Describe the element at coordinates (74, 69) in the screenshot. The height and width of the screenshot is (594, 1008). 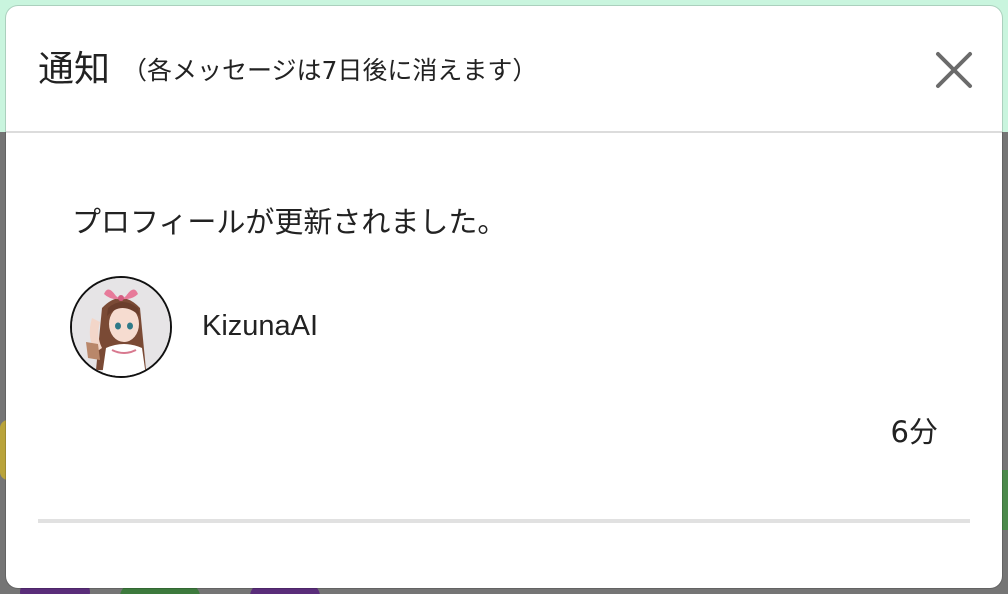
I see `modal-title: 通知` at that location.